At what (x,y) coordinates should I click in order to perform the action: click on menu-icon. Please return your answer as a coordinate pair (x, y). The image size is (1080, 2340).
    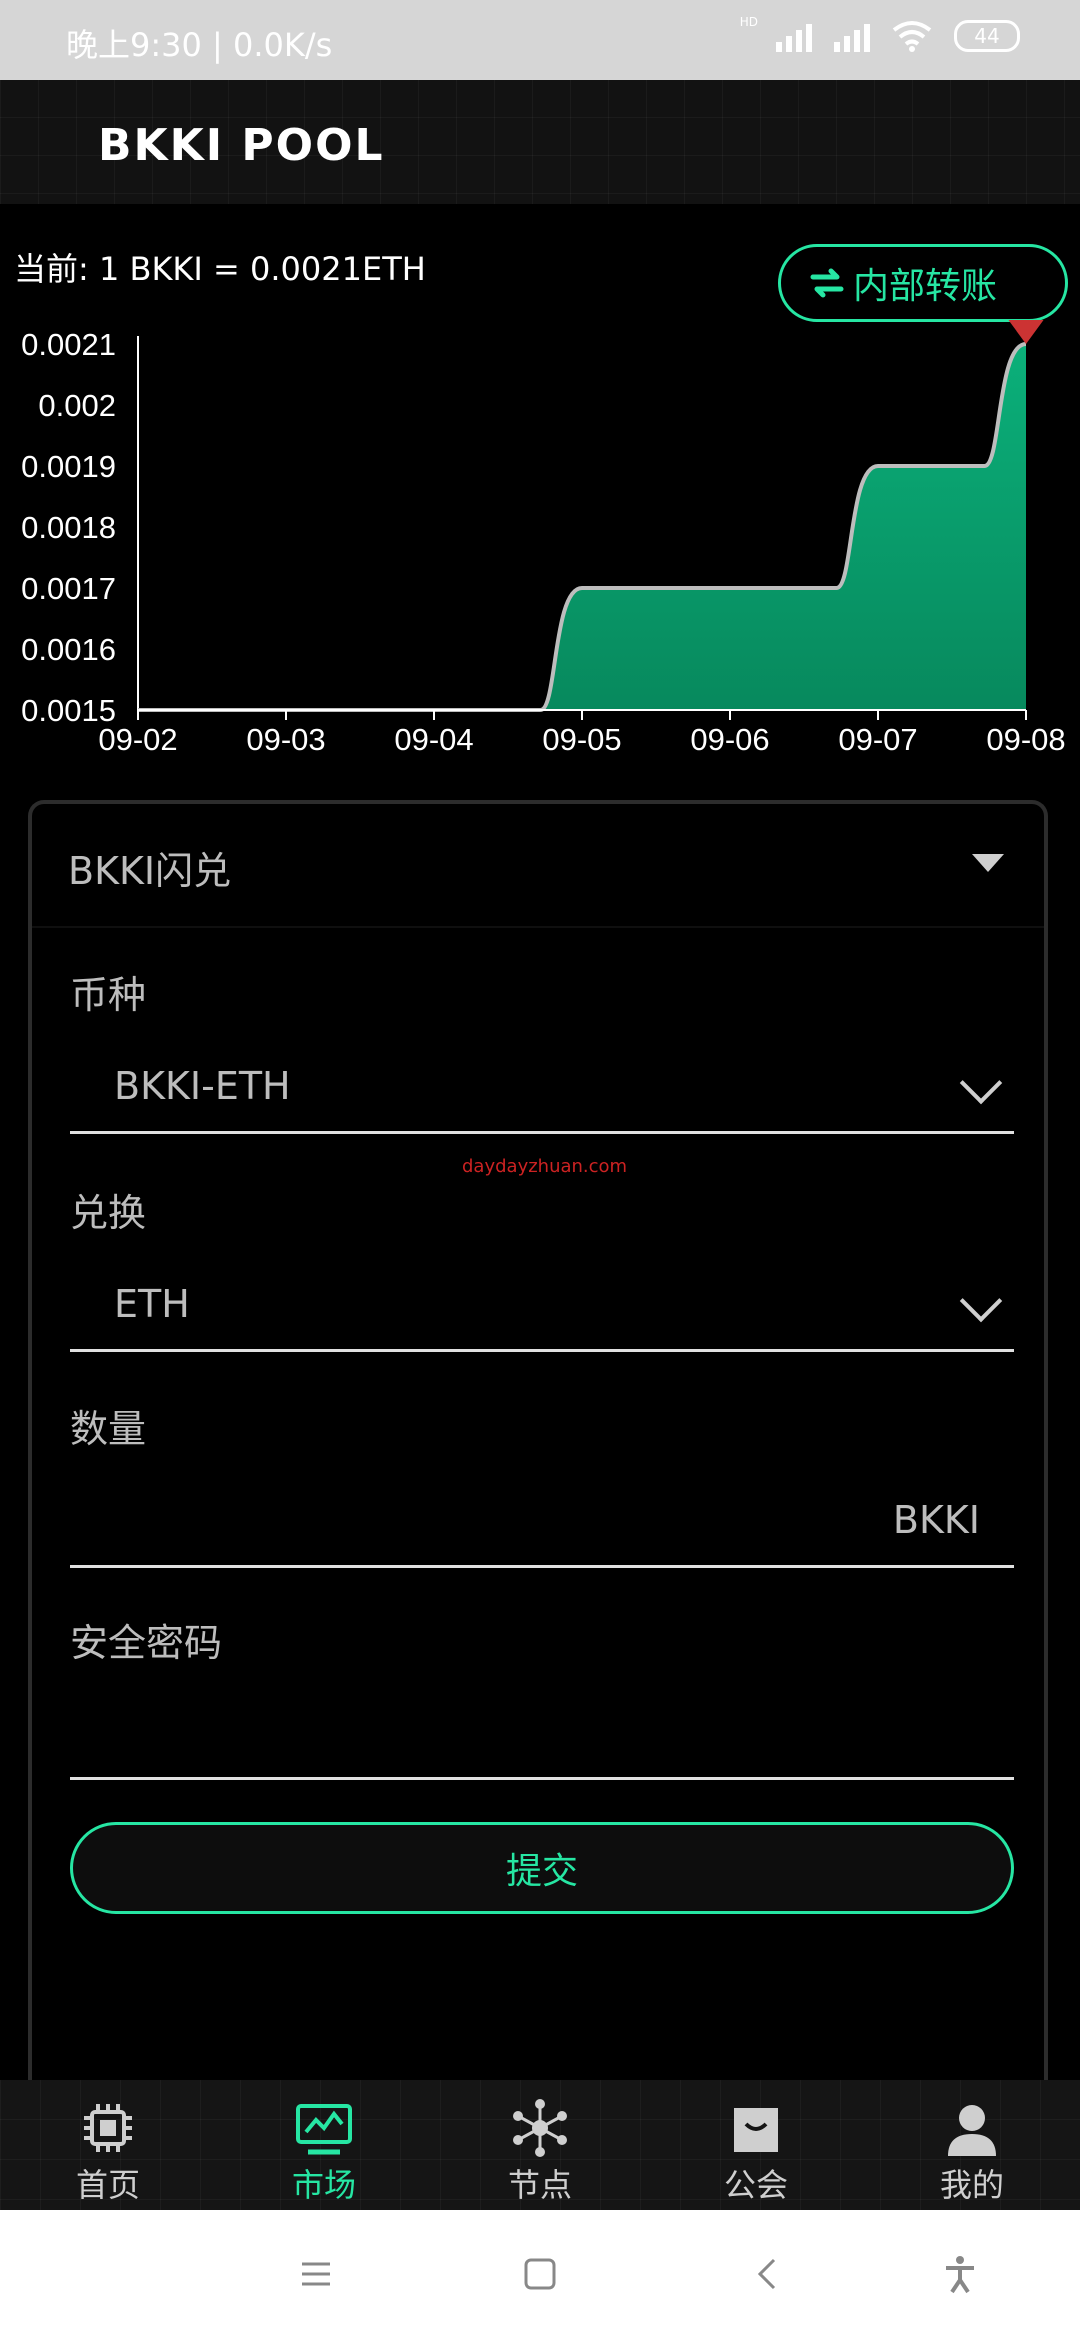
    Looking at the image, I should click on (316, 2274).